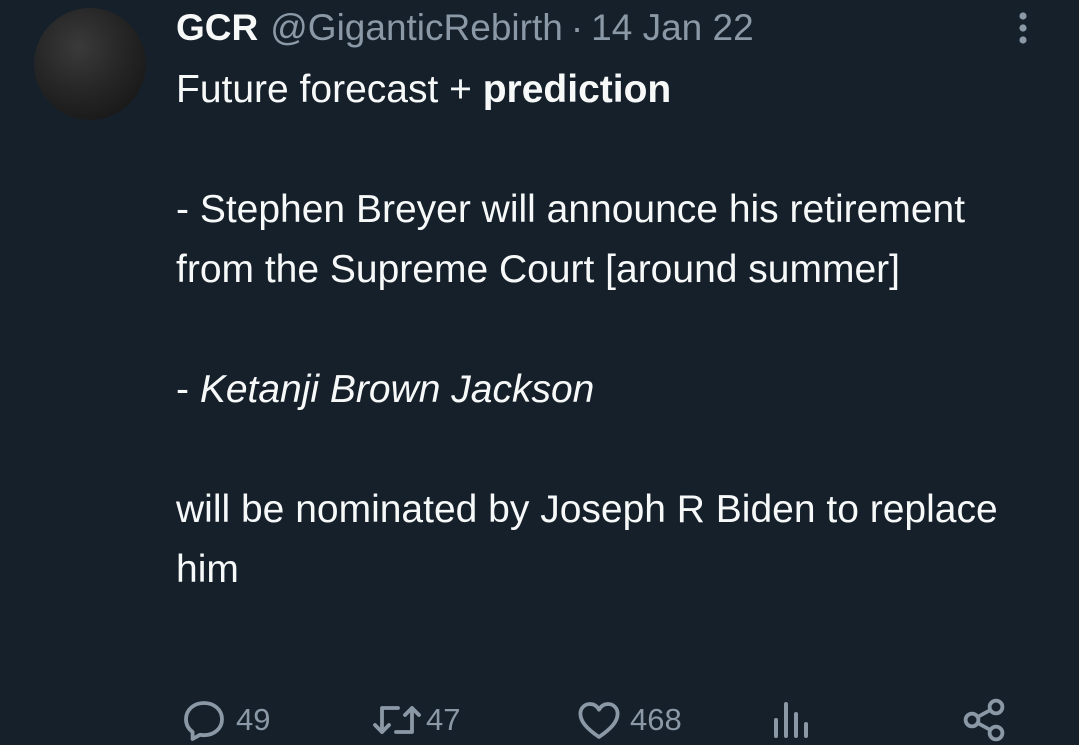  I want to click on share-icon, so click(984, 720).